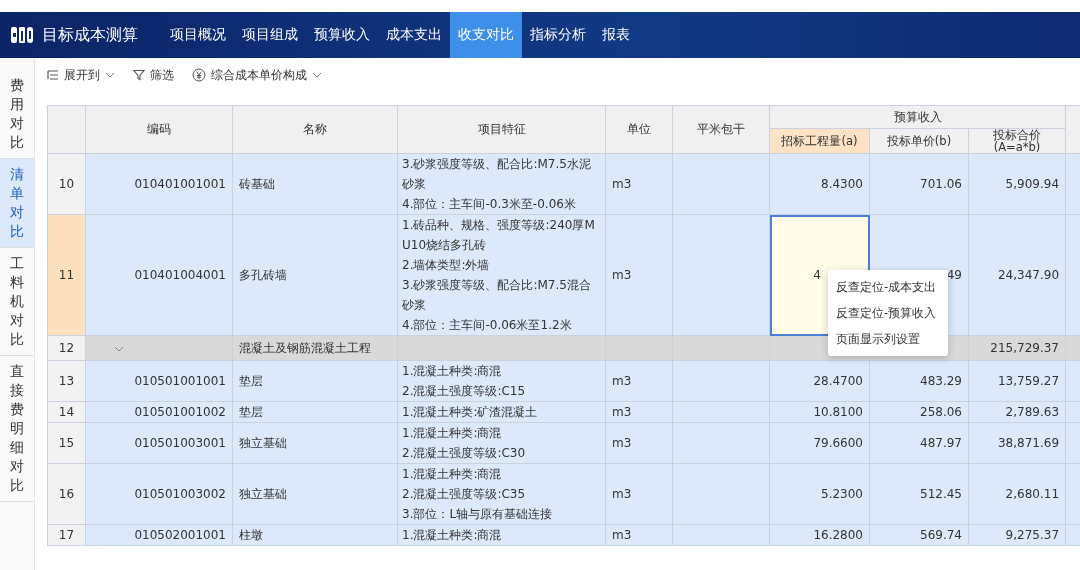  Describe the element at coordinates (819, 494) in the screenshot. I see `table-cell: 5.2300` at that location.